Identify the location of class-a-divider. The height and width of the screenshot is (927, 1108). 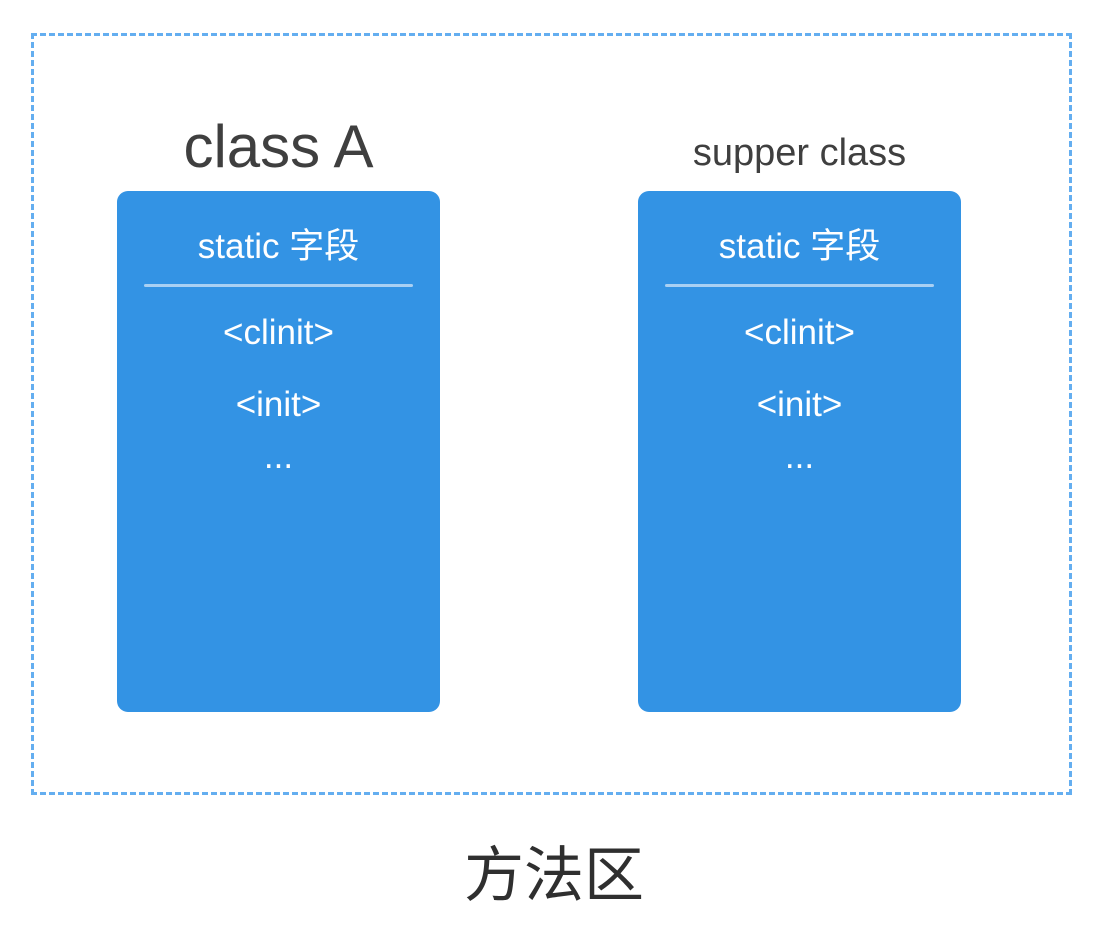
(278, 285).